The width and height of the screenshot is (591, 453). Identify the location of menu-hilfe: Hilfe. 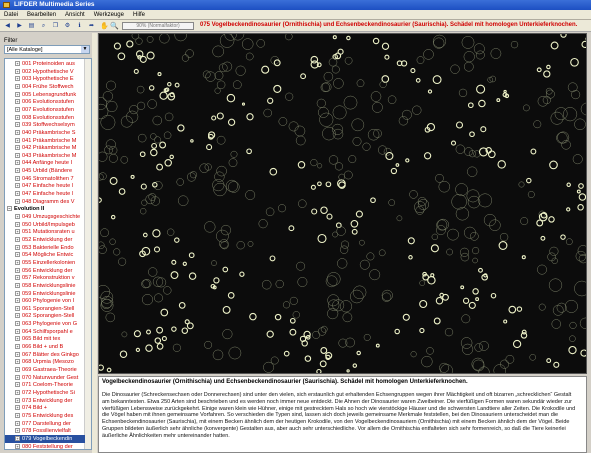
(139, 14).